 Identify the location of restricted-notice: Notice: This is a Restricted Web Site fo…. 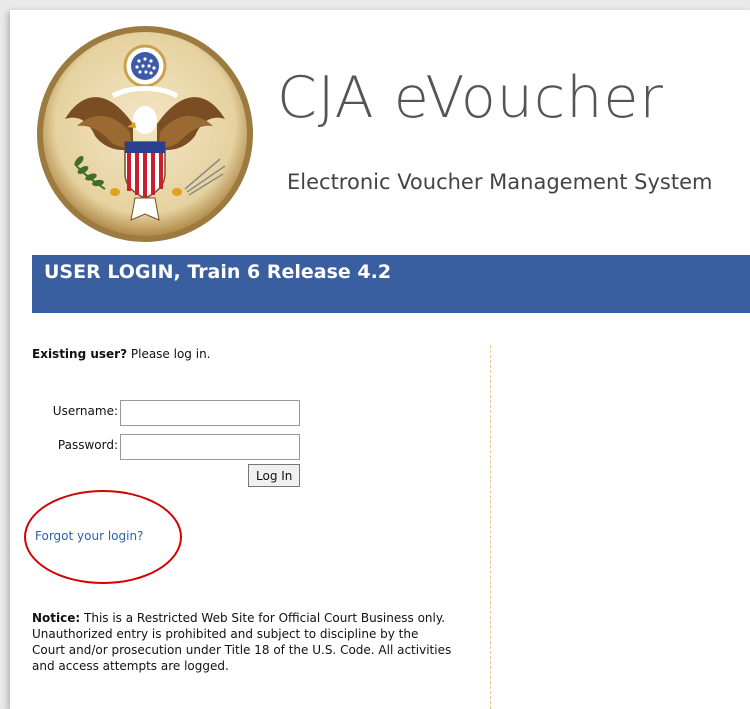
(242, 642).